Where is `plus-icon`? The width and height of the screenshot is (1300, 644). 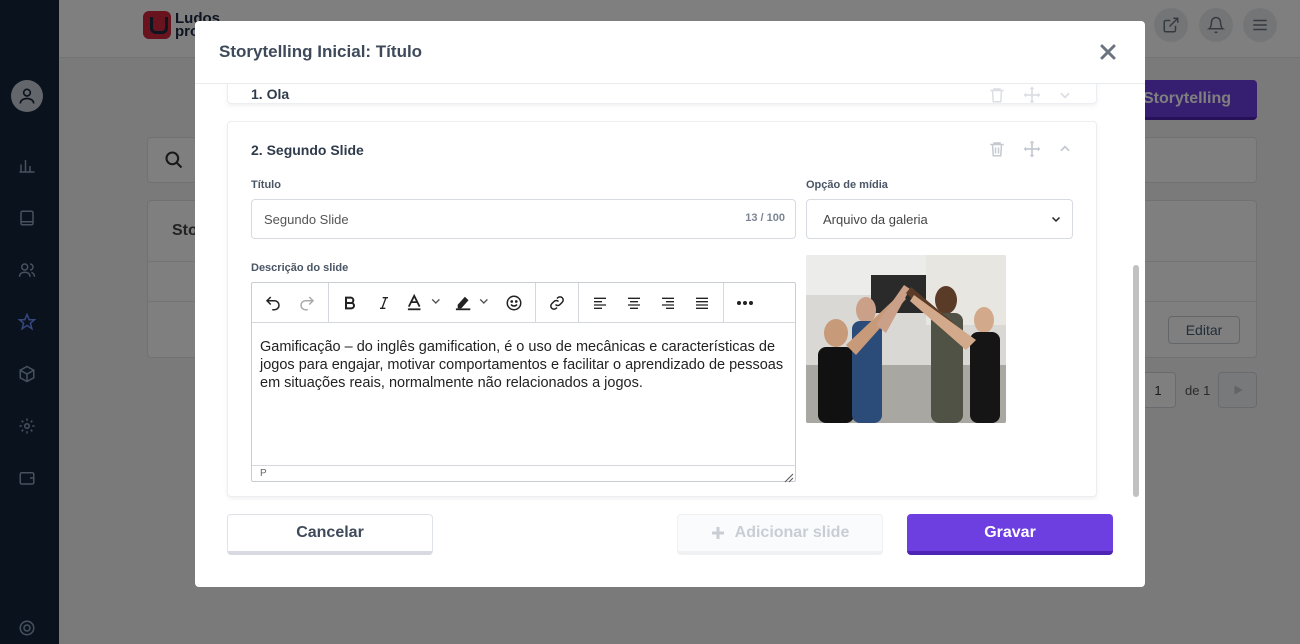 plus-icon is located at coordinates (717, 533).